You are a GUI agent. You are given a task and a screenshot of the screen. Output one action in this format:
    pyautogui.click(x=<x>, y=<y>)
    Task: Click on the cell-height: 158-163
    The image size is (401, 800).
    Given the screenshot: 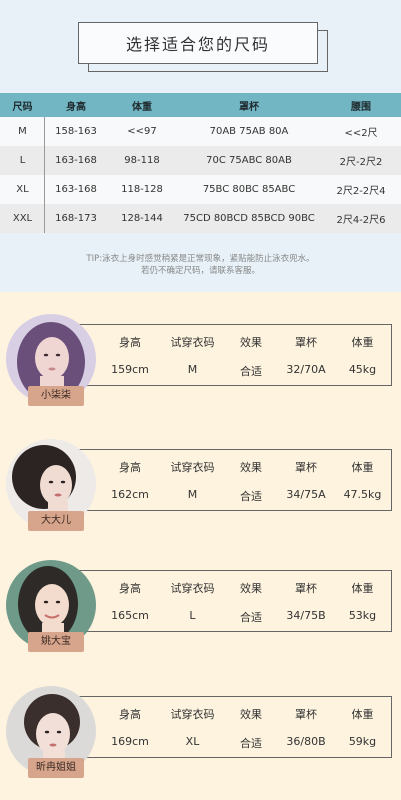 What is the action you would take?
    pyautogui.click(x=76, y=131)
    